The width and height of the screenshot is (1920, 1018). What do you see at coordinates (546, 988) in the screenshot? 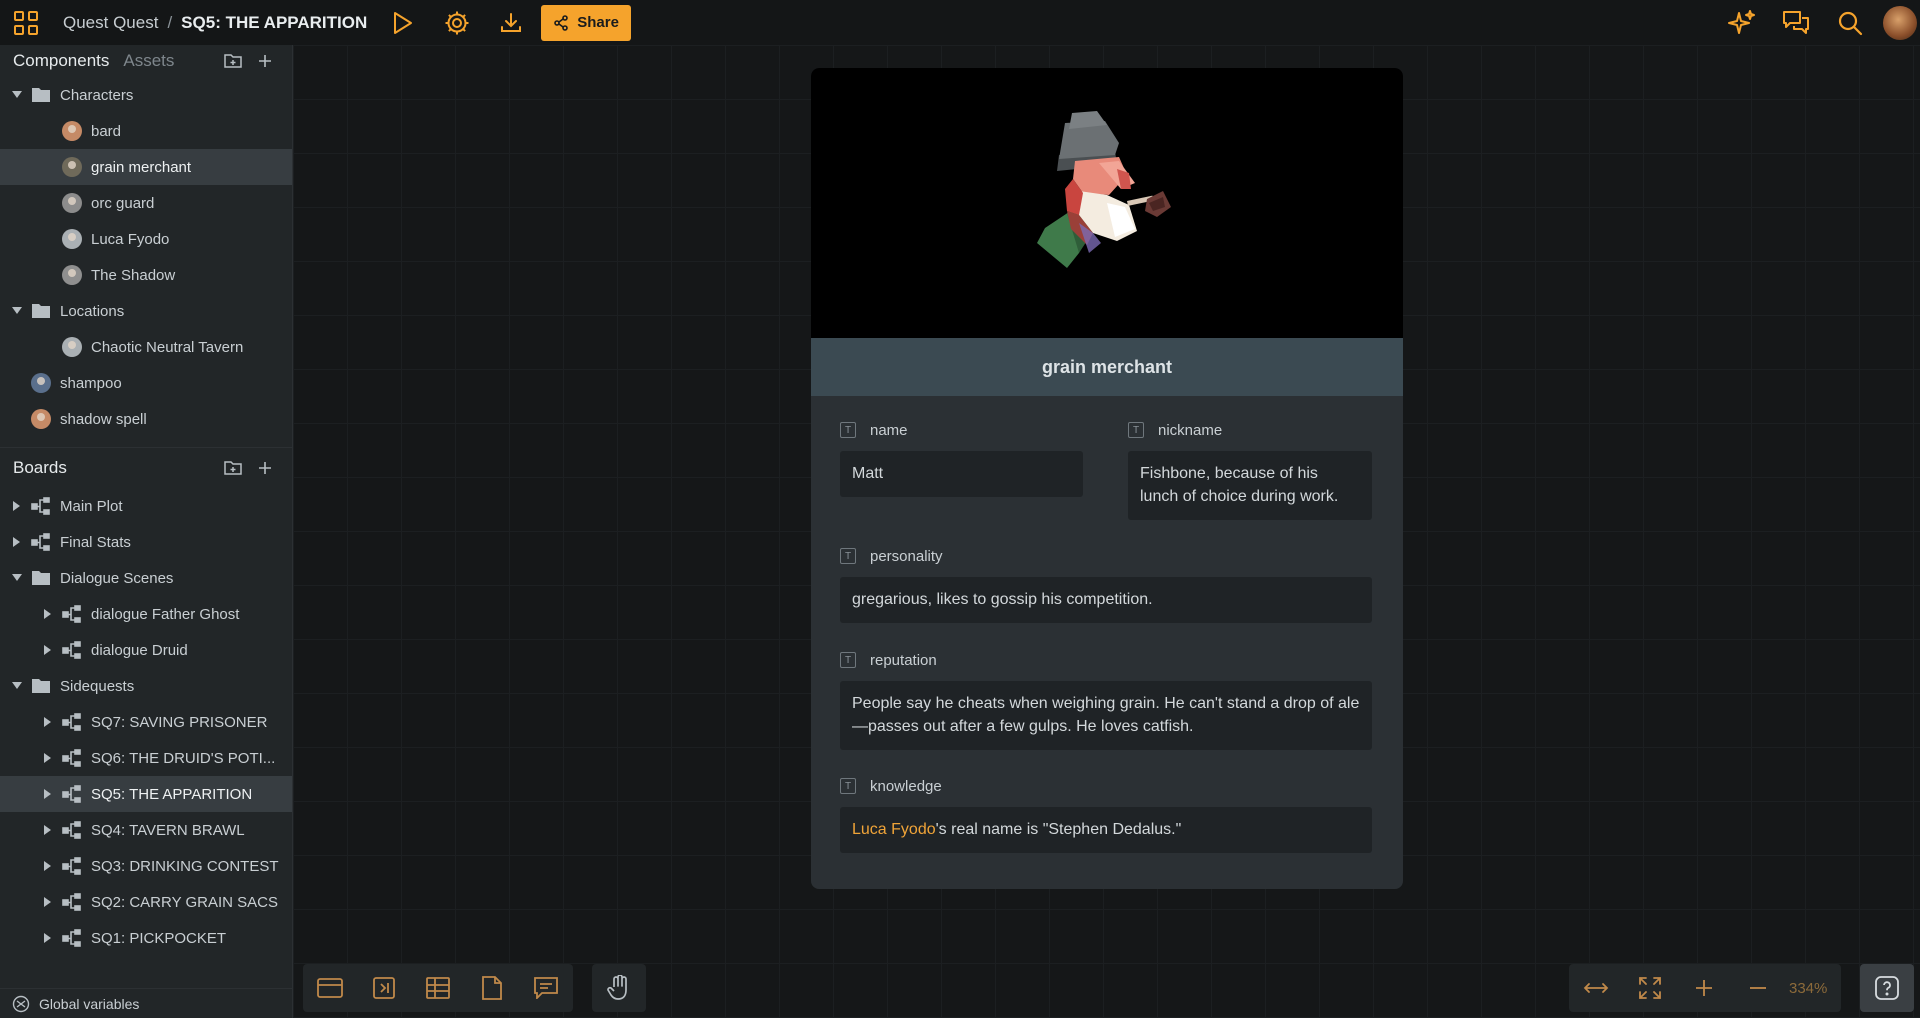
I see `add-comment-node-icon` at bounding box center [546, 988].